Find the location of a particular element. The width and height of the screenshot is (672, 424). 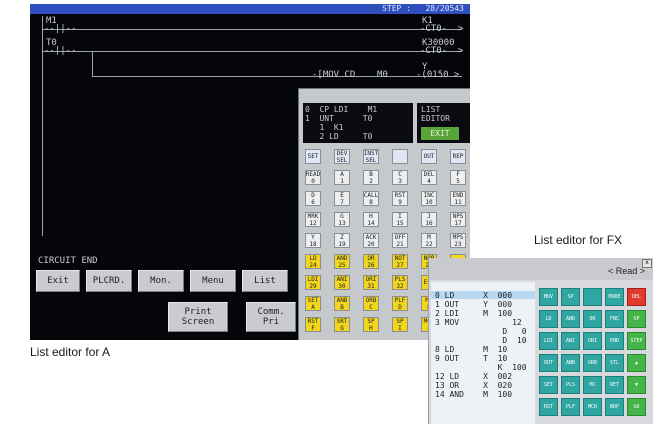

editor-key: D 6 is located at coordinates (313, 198).